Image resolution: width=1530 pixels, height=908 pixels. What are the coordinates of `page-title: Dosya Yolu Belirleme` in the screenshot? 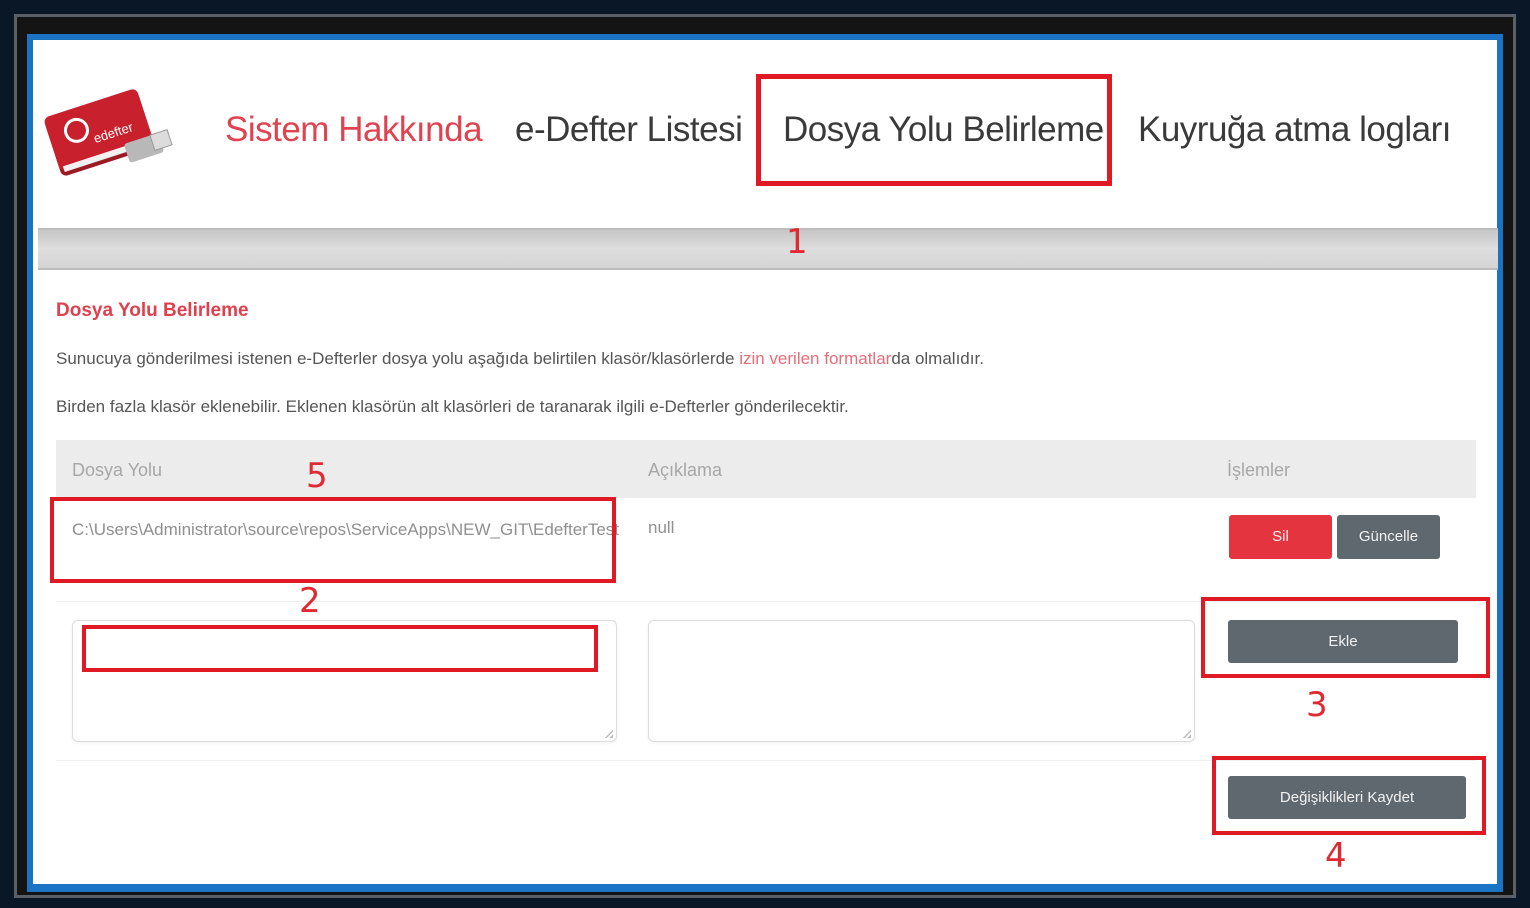 It's located at (152, 310).